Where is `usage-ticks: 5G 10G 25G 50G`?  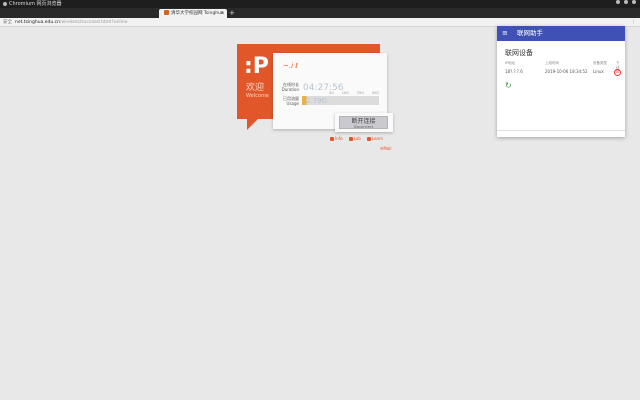
usage-ticks: 5G 10G 25G 50G is located at coordinates (354, 93).